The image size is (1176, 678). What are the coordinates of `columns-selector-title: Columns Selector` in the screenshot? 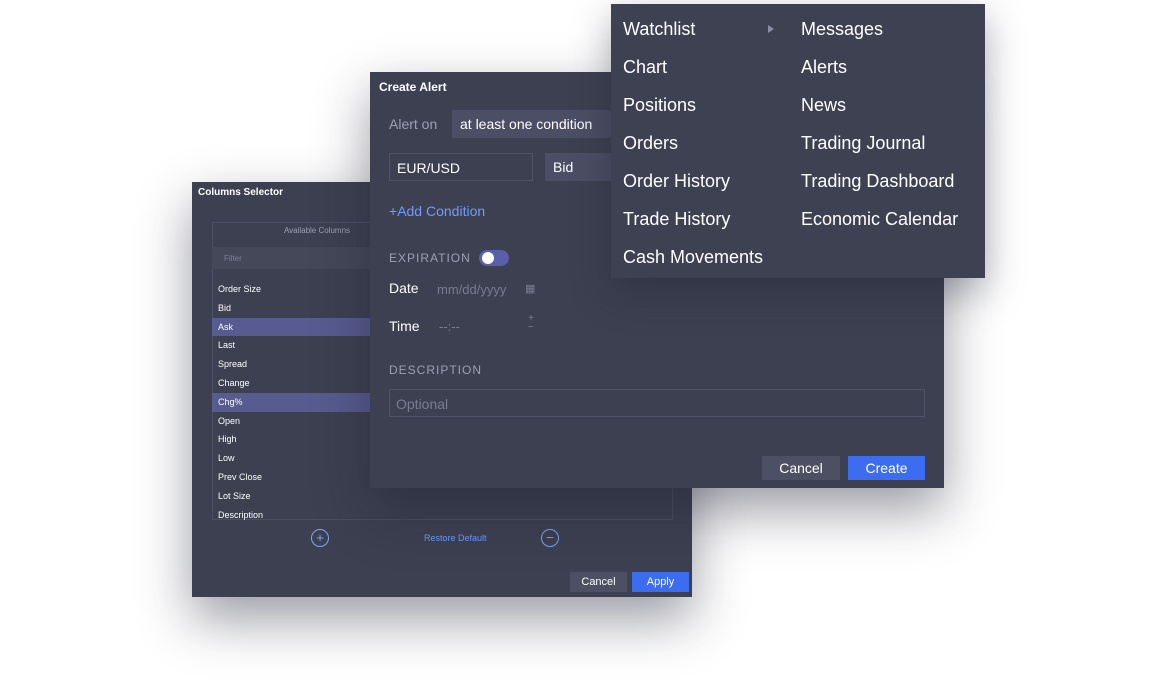 It's located at (241, 192).